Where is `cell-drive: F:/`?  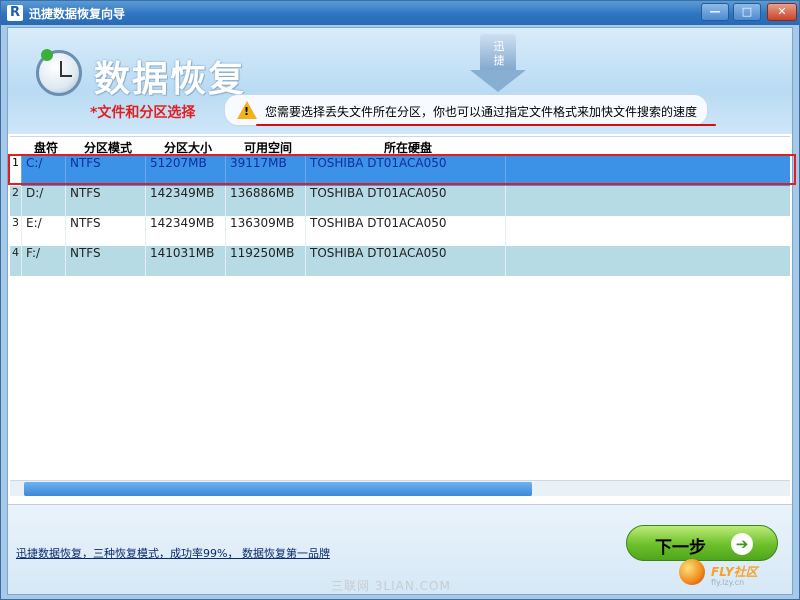 cell-drive: F:/ is located at coordinates (44, 261).